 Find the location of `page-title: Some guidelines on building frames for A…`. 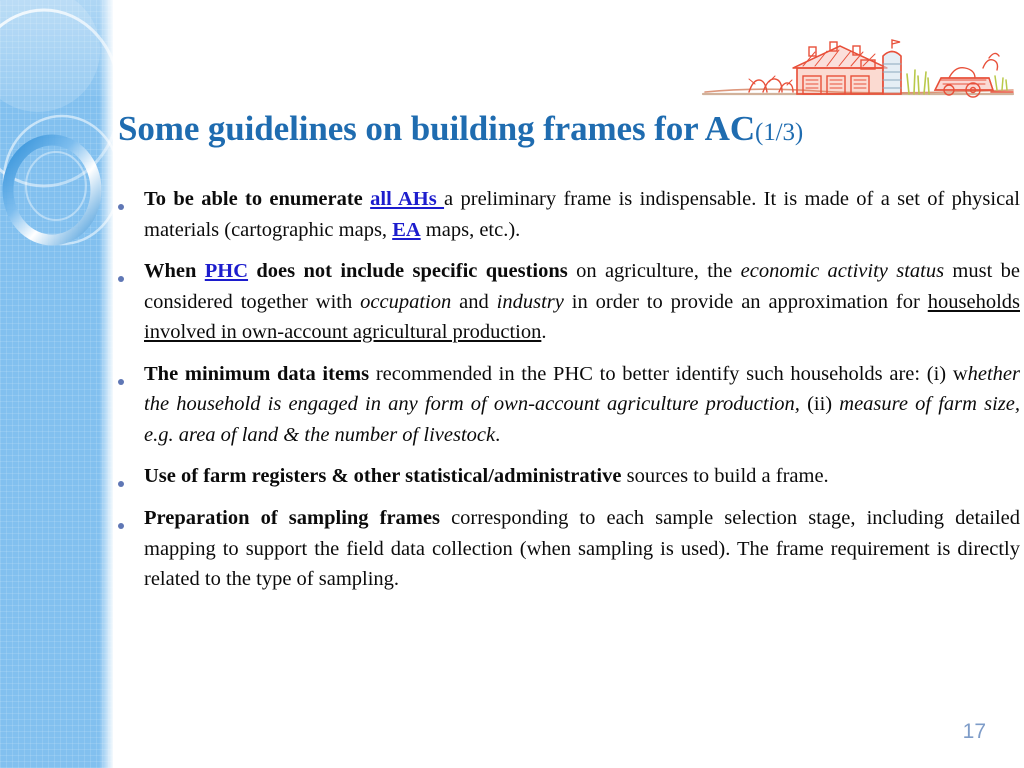

page-title: Some guidelines on building frames for A… is located at coordinates (569, 131).